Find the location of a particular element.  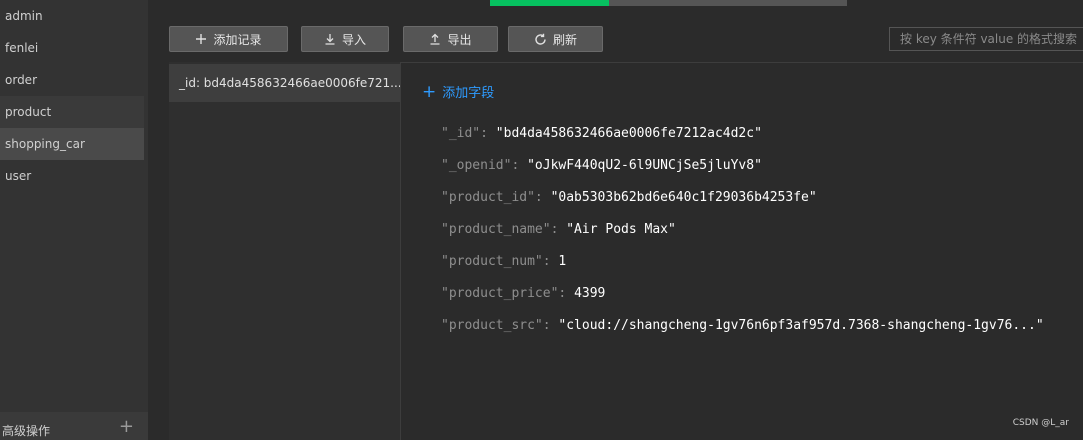

refresh-button: 刷新 is located at coordinates (555, 39).